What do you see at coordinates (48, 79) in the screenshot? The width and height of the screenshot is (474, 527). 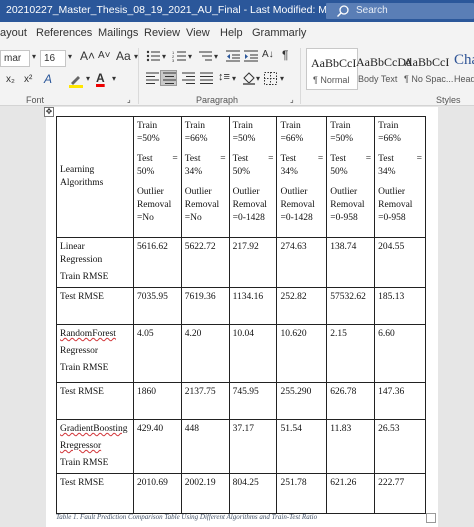 I see `text-effects-icon: A` at bounding box center [48, 79].